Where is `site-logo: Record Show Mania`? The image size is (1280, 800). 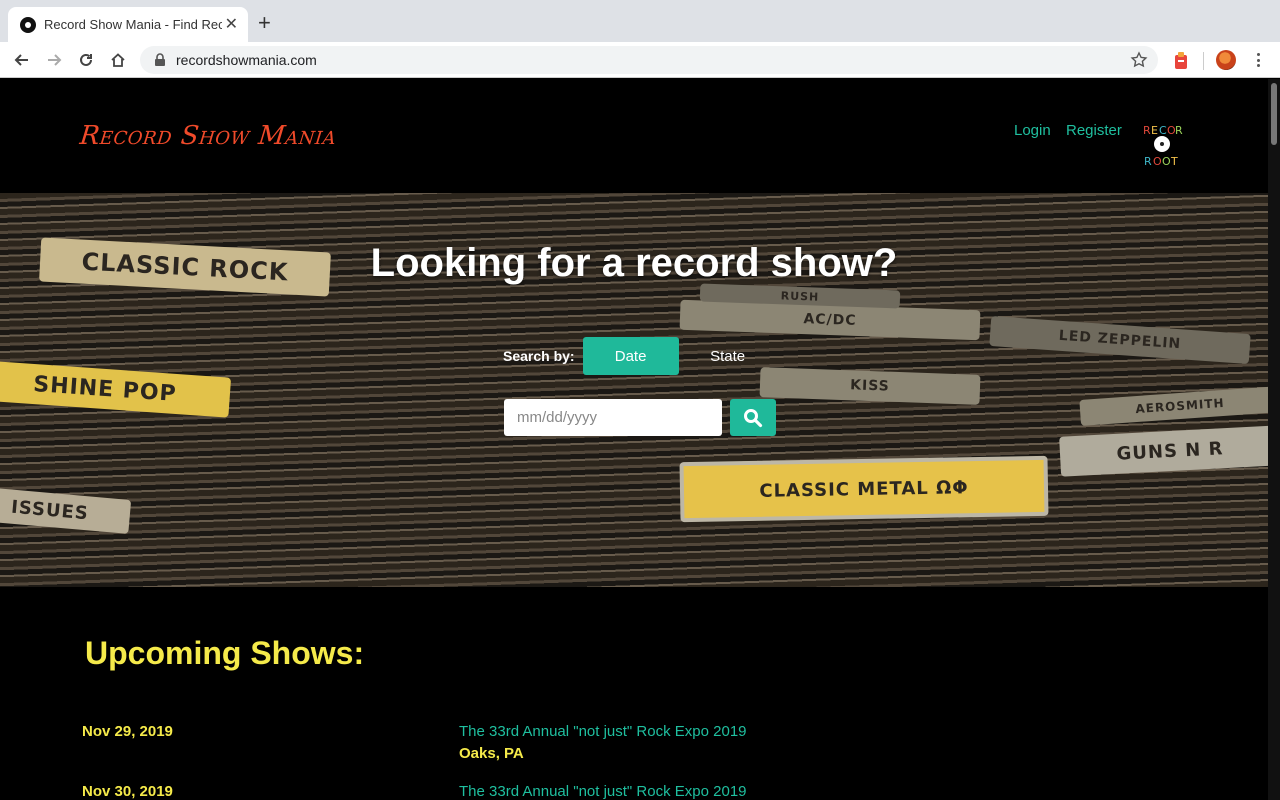
site-logo: Record Show Mania is located at coordinates (208, 136).